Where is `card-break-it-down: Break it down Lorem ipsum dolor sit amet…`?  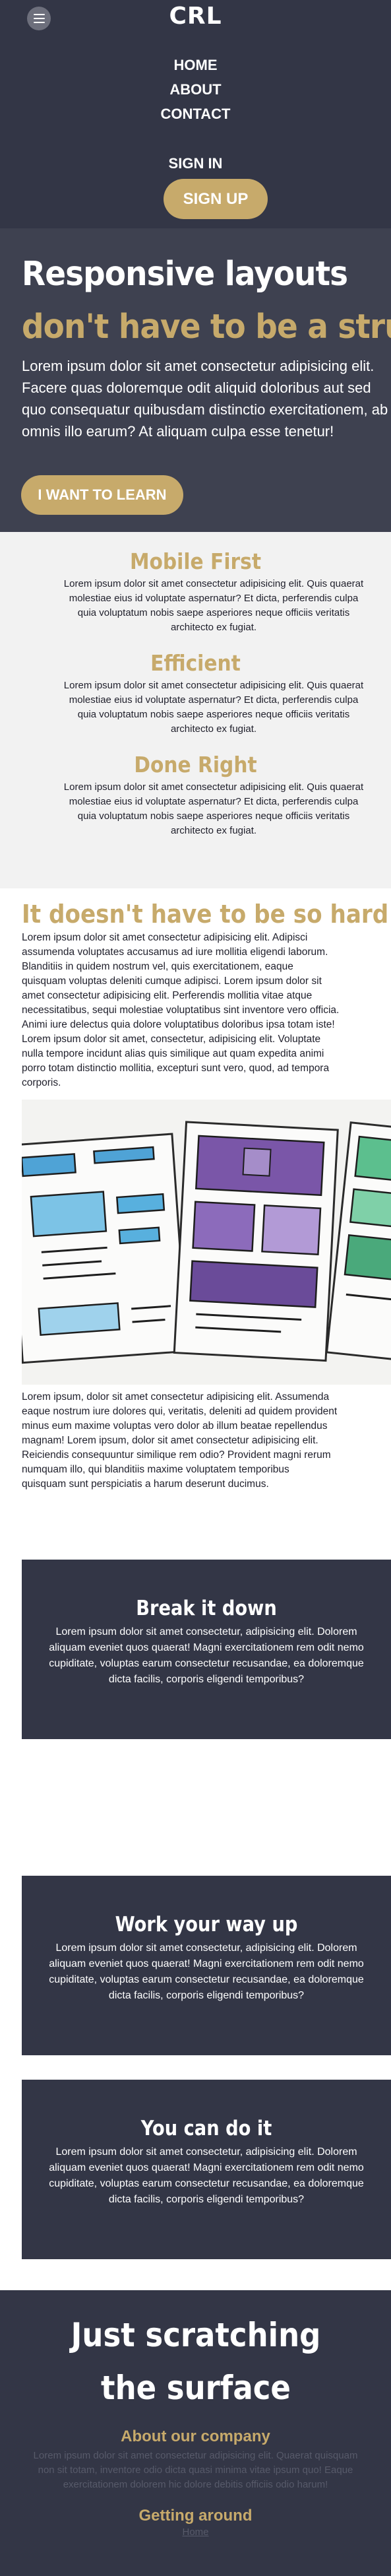 card-break-it-down: Break it down Lorem ipsum dolor sit amet… is located at coordinates (206, 1649).